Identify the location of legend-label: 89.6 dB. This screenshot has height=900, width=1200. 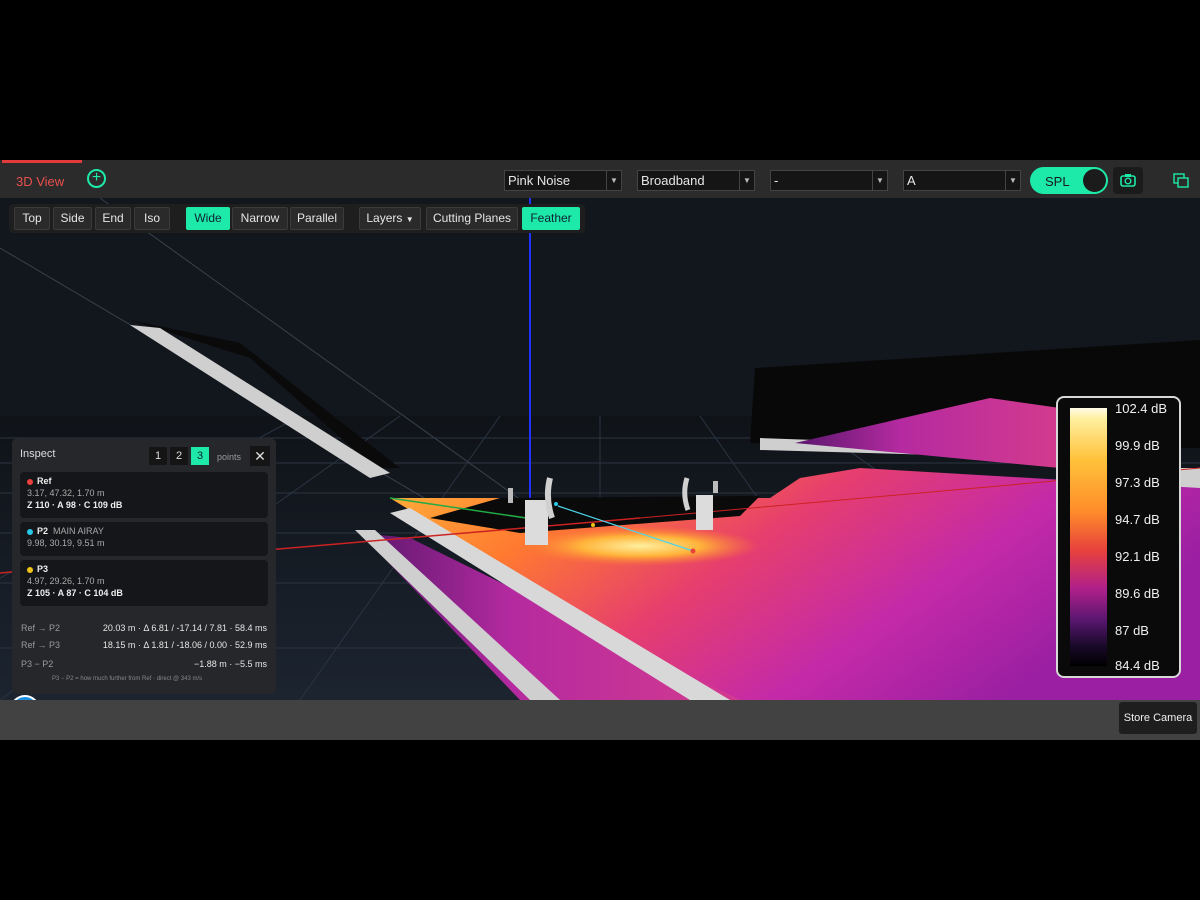
(1137, 593).